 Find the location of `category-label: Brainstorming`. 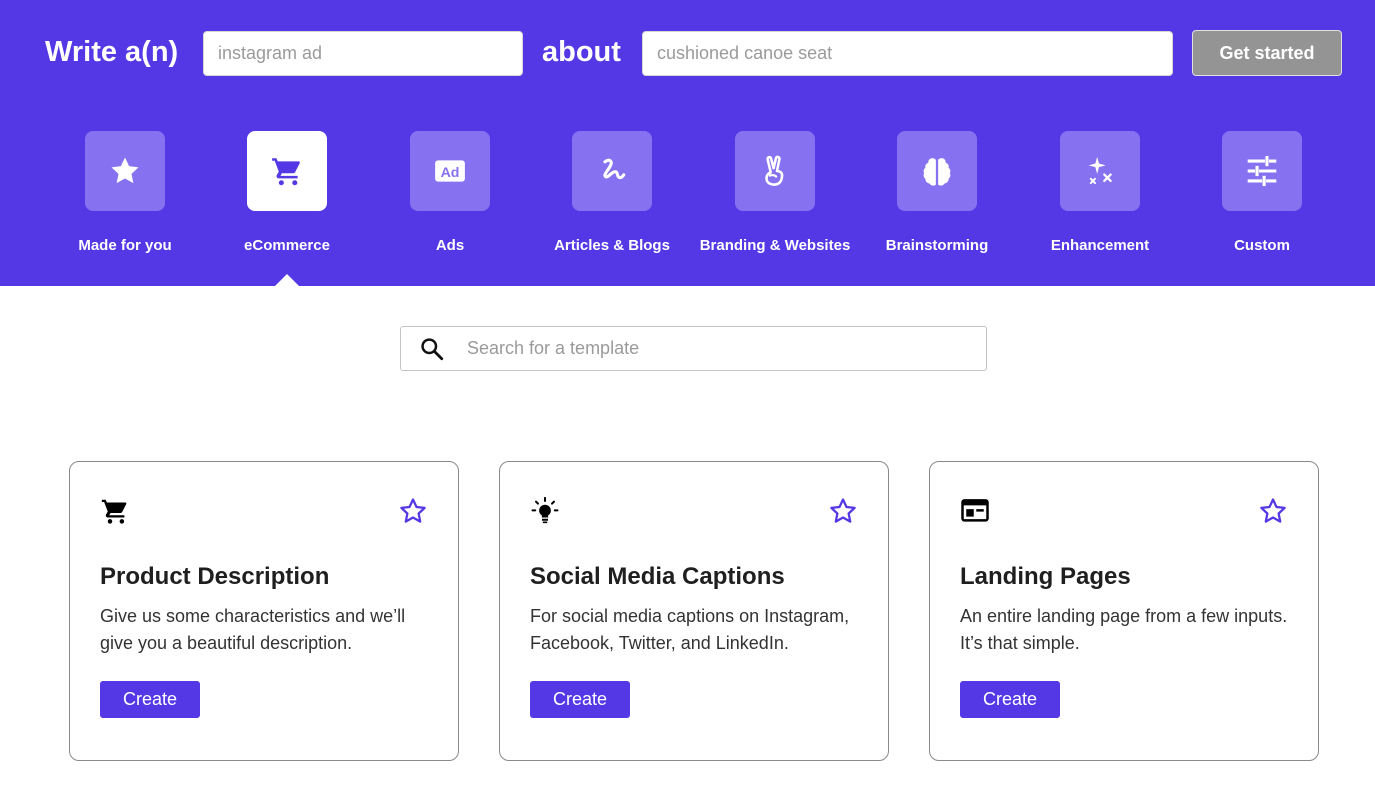

category-label: Brainstorming is located at coordinates (937, 245).